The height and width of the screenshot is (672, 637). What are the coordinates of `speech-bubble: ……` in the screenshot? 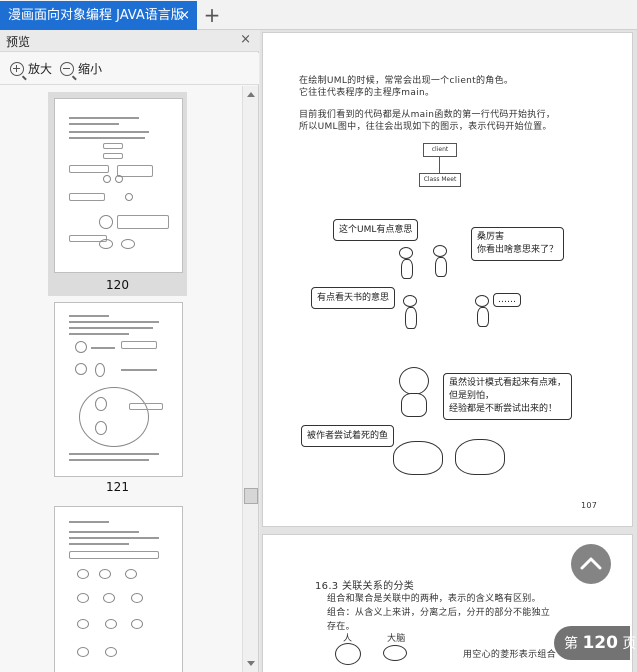 It's located at (507, 300).